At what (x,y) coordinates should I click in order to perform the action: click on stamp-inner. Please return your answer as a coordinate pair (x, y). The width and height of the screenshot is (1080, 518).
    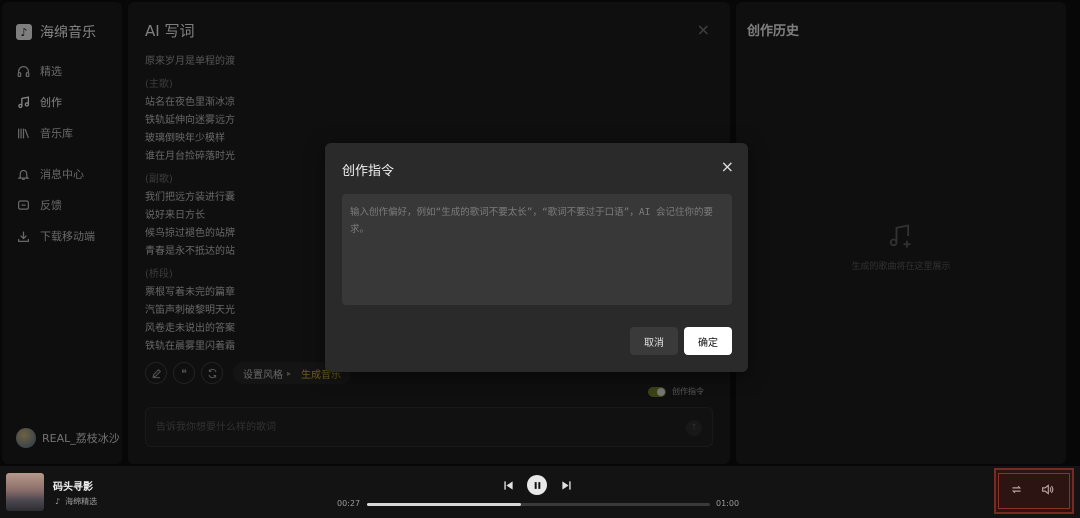
    Looking at the image, I should click on (1034, 491).